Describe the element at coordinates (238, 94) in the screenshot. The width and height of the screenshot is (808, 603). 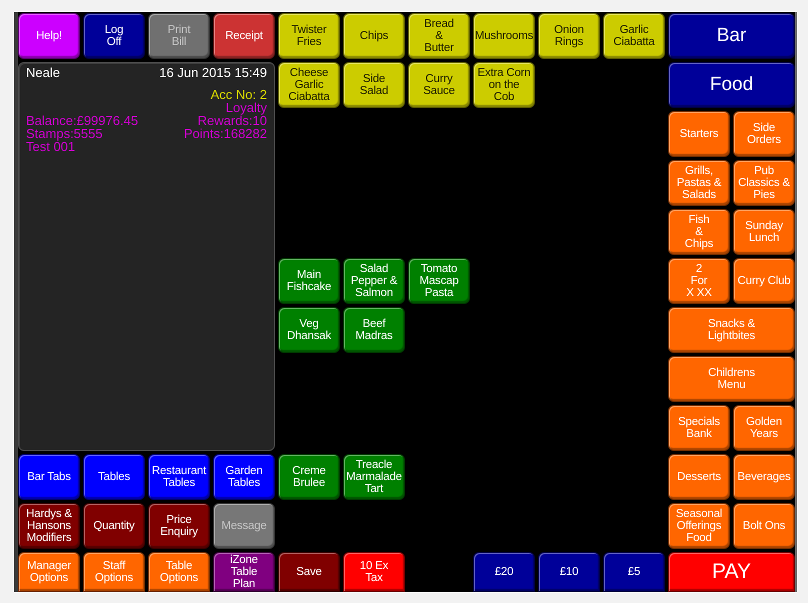
I see `account-number: Acc No: 2` at that location.